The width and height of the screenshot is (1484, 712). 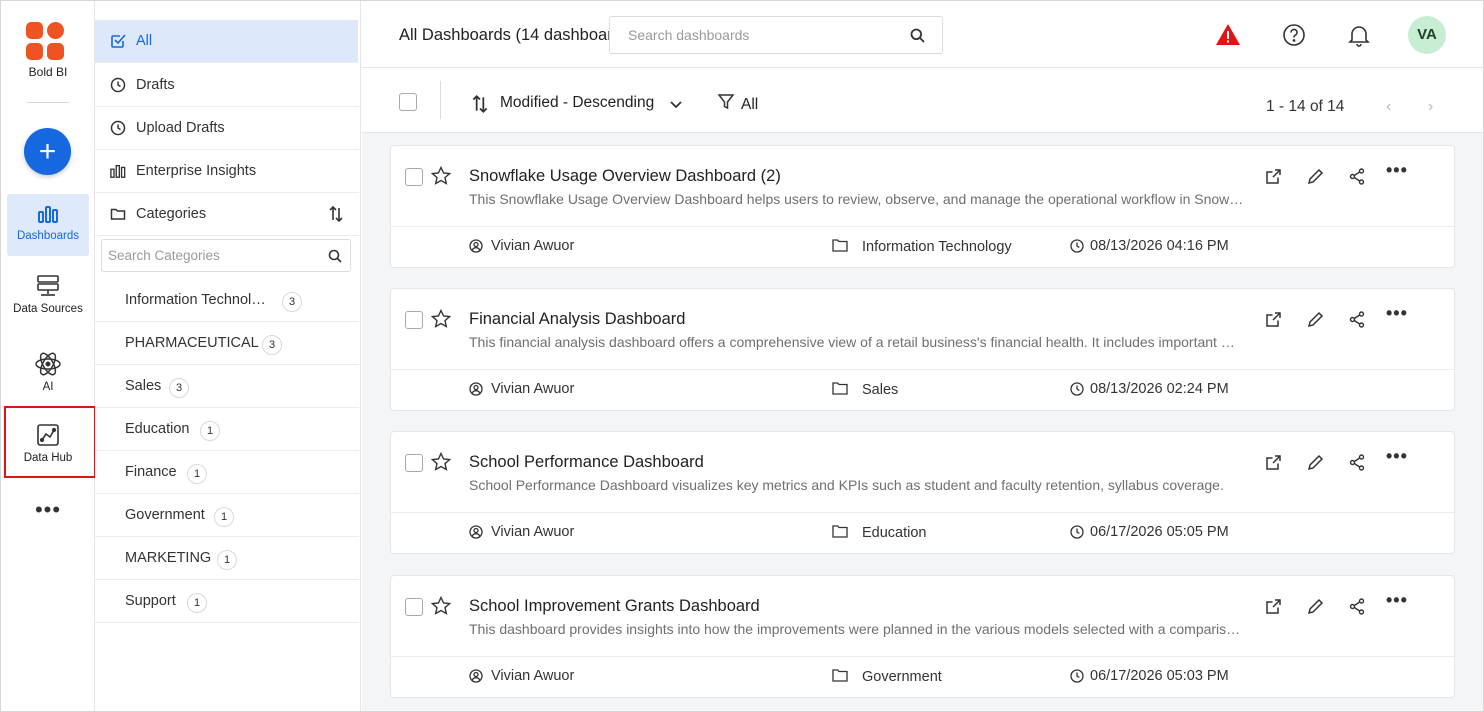 What do you see at coordinates (48, 296) in the screenshot?
I see `rail-item-data-sources: Data Sources` at bounding box center [48, 296].